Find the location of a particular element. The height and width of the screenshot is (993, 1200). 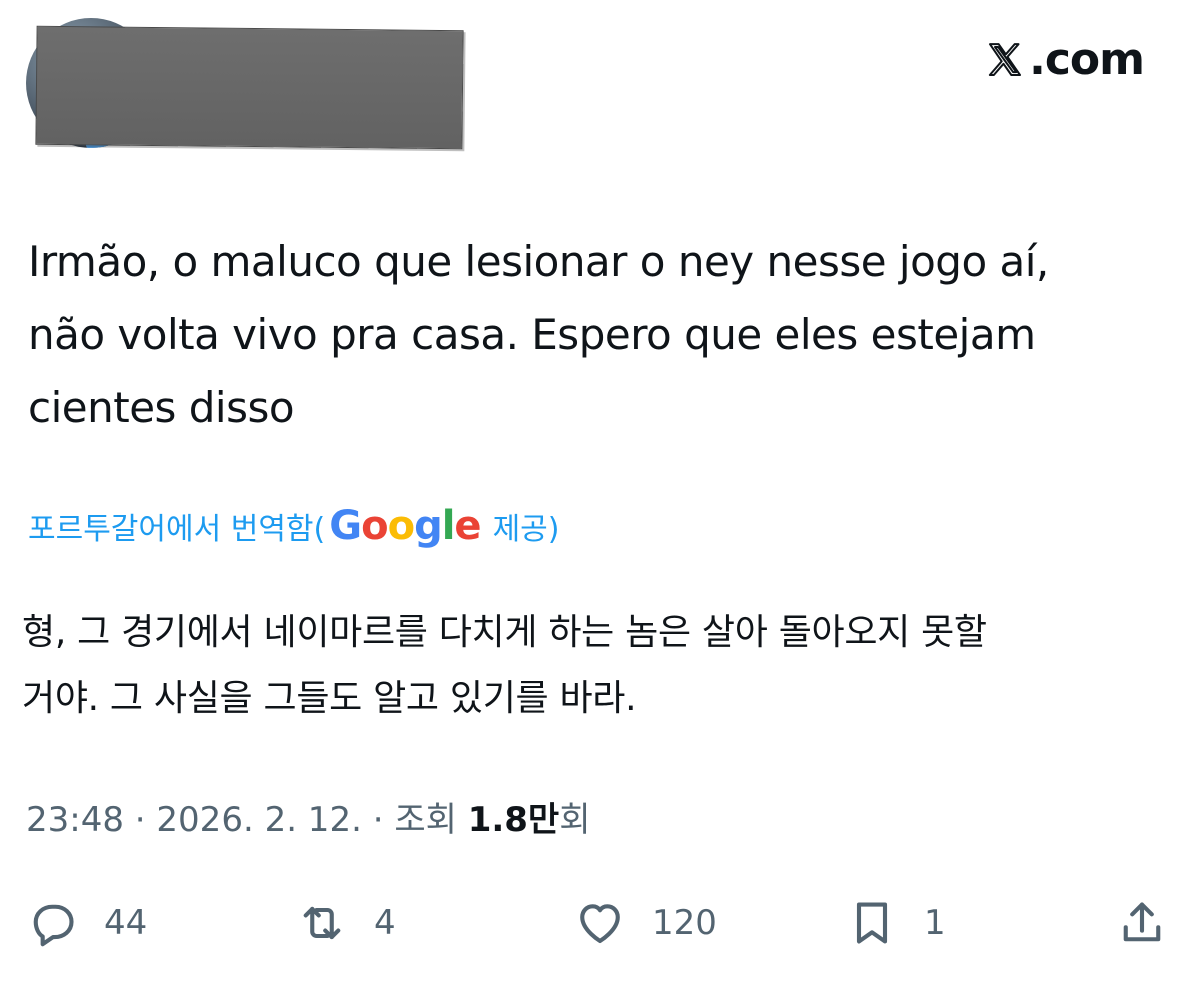

redacted-username-block is located at coordinates (249, 87).